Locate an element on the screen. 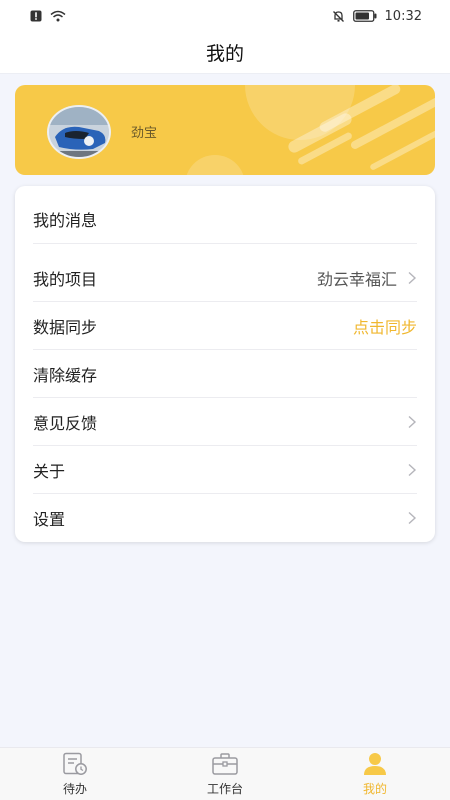 This screenshot has height=800, width=450. status-bar: 10:32 is located at coordinates (225, 16).